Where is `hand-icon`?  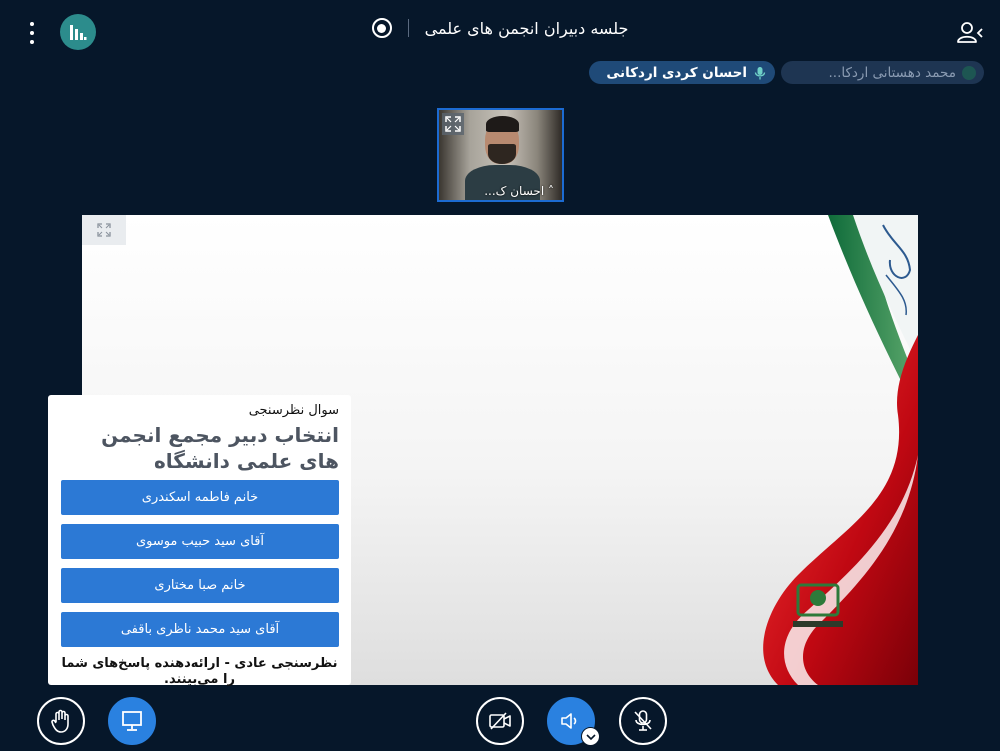
hand-icon is located at coordinates (60, 721).